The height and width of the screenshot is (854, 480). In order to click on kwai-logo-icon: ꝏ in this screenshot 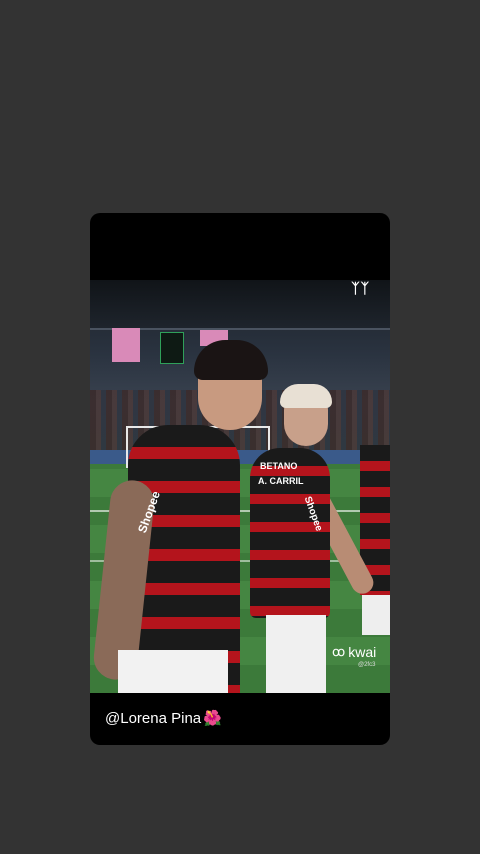, I will do `click(339, 651)`.